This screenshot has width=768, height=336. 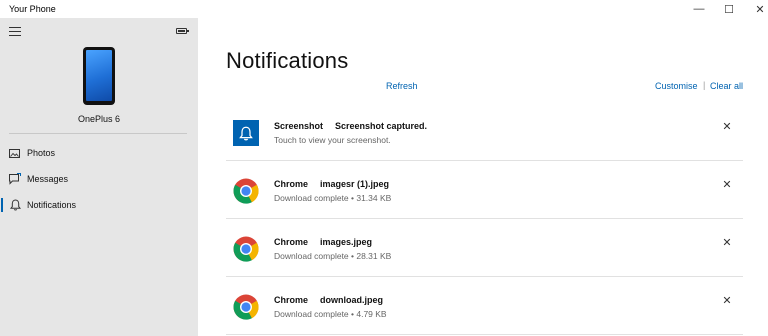 What do you see at coordinates (333, 198) in the screenshot?
I see `notification-body: Download complete • 31.34 KB` at bounding box center [333, 198].